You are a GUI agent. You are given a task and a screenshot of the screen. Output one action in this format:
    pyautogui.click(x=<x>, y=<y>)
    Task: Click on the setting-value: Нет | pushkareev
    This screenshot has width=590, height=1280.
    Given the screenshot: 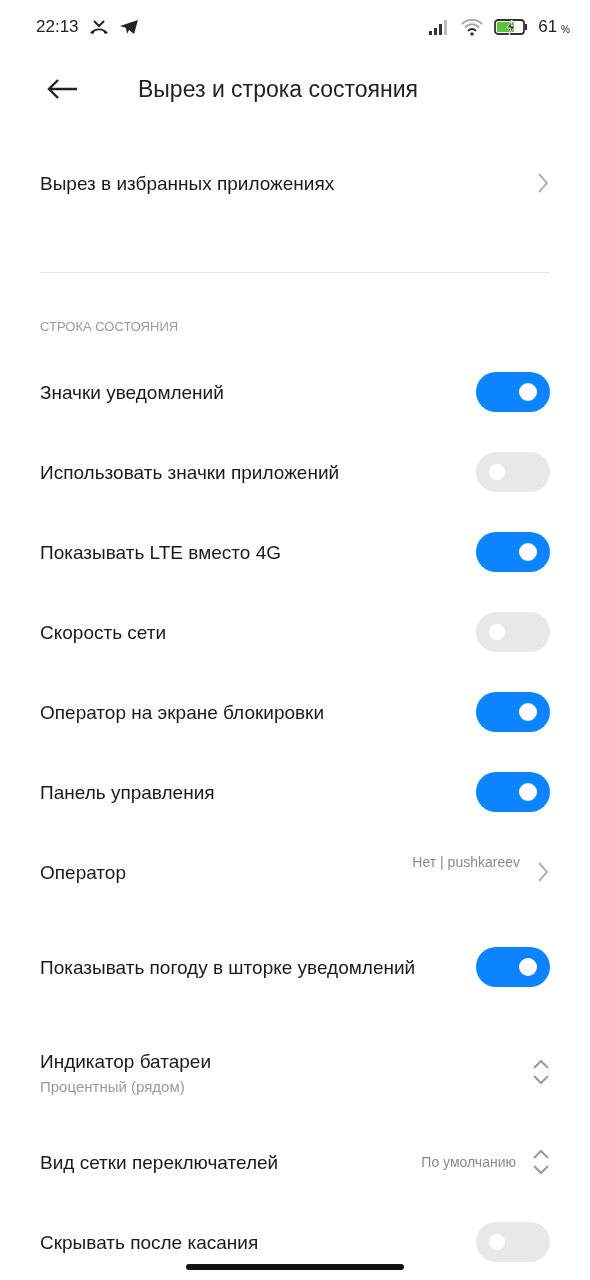 What is the action you would take?
    pyautogui.click(x=466, y=862)
    